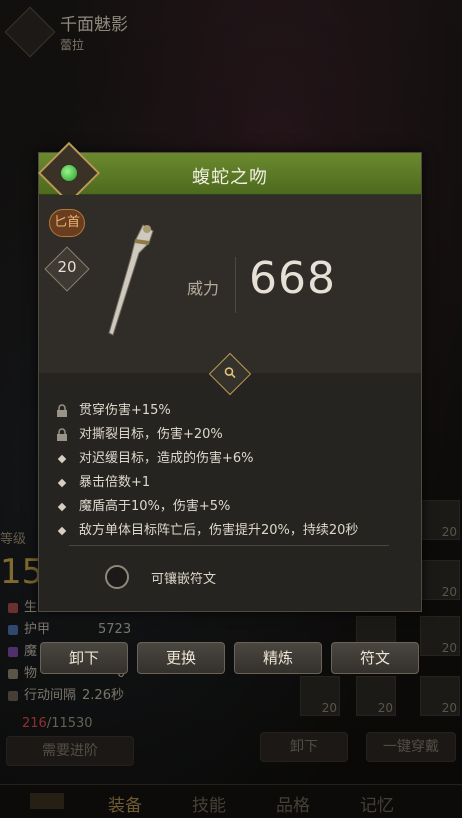 This screenshot has height=818, width=462. I want to click on rune-socket-label: 可镶嵌符文, so click(184, 579).